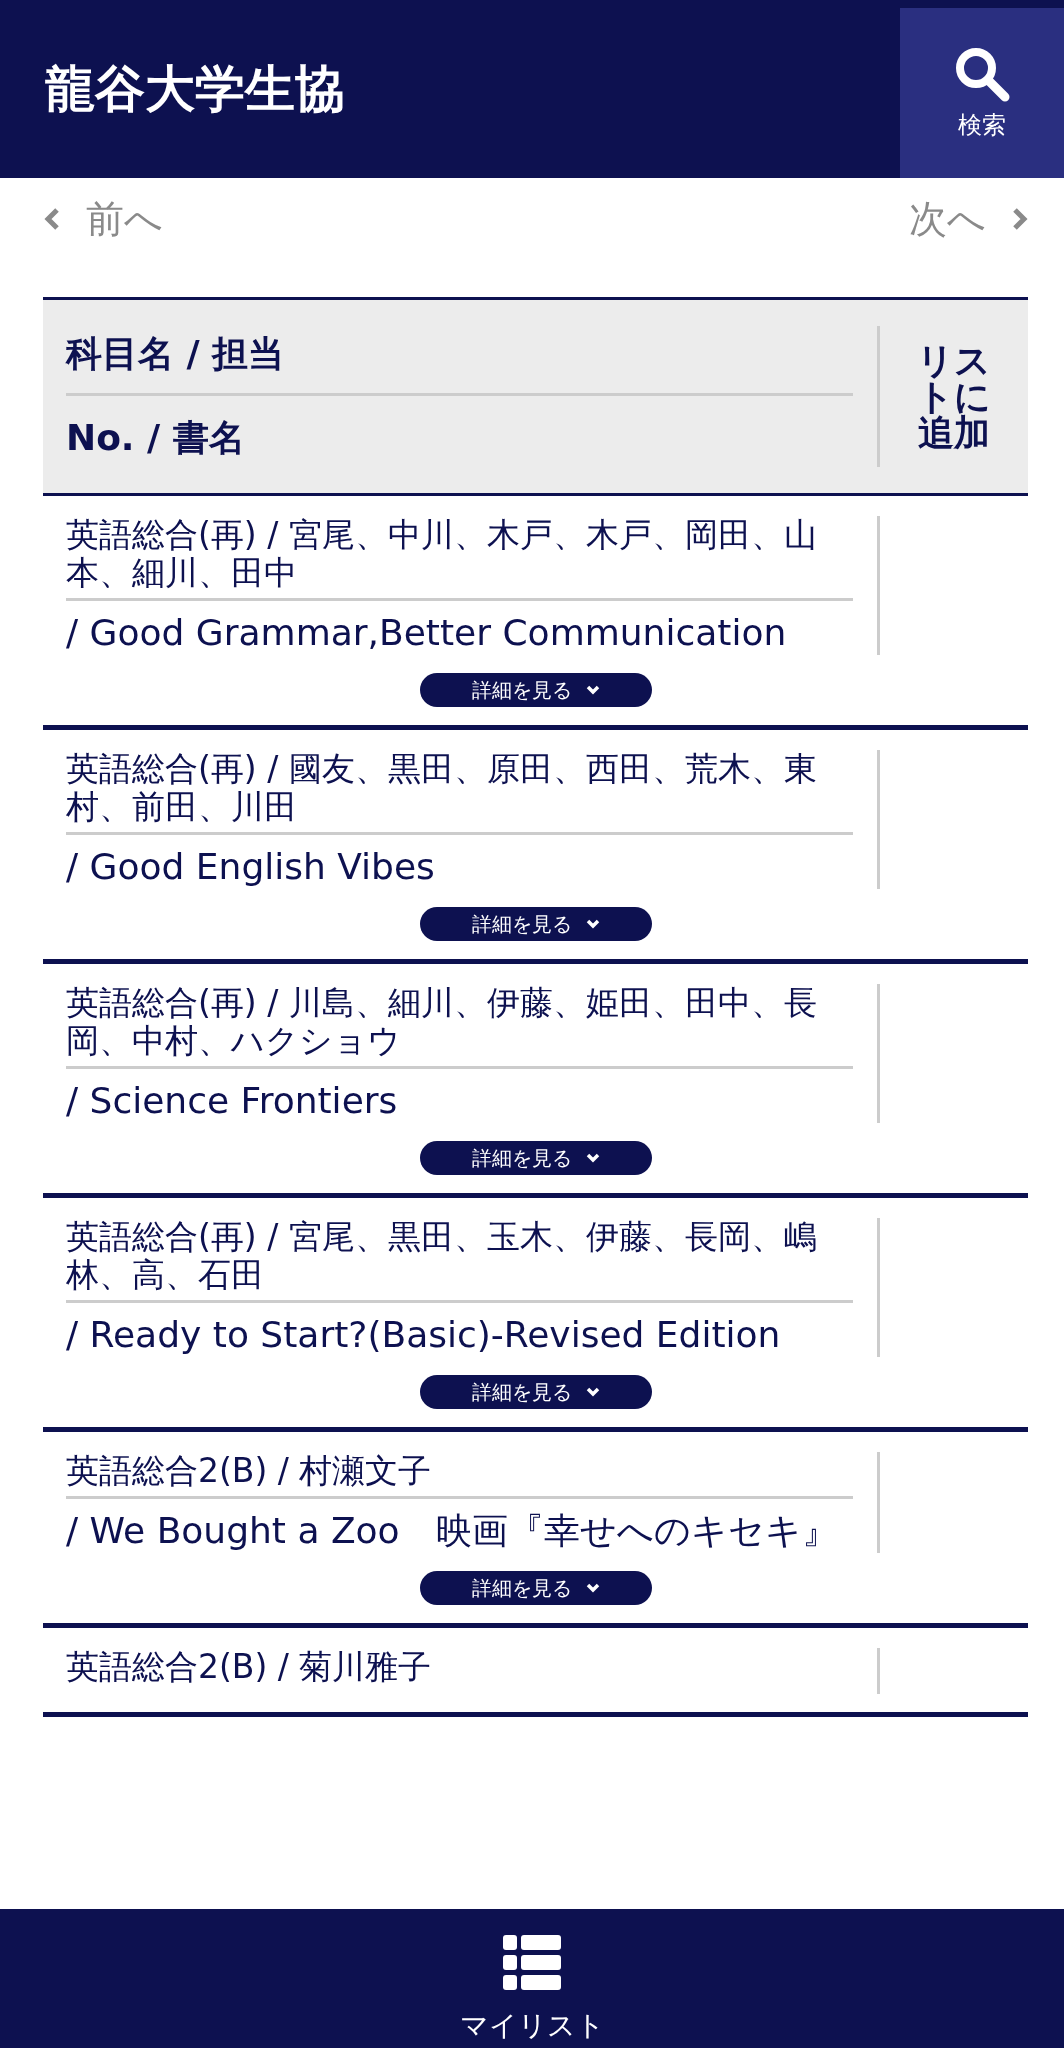 The image size is (1064, 2048). Describe the element at coordinates (459, 1026) in the screenshot. I see `course-instructor: 英語総合(再) / 川島、細川、伊藤、姫田、田中、長岡、中村、ハクショウ` at that location.